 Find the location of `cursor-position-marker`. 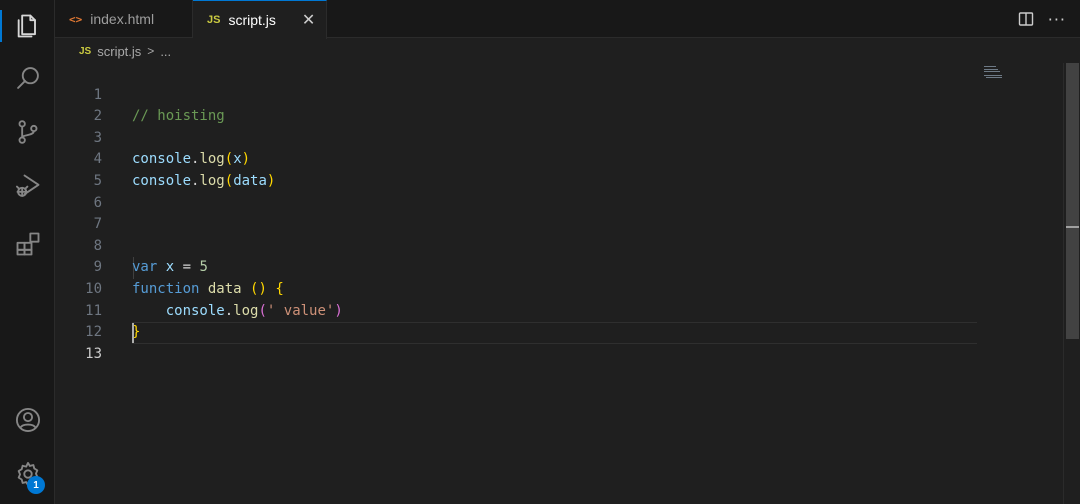

cursor-position-marker is located at coordinates (1072, 227).